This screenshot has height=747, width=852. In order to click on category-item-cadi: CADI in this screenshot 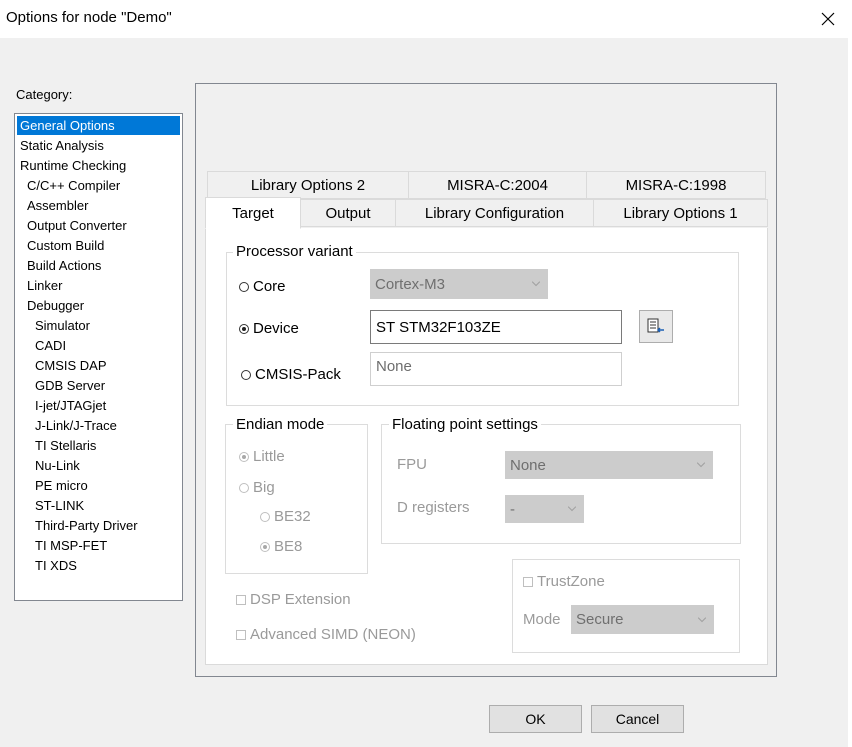, I will do `click(98, 345)`.